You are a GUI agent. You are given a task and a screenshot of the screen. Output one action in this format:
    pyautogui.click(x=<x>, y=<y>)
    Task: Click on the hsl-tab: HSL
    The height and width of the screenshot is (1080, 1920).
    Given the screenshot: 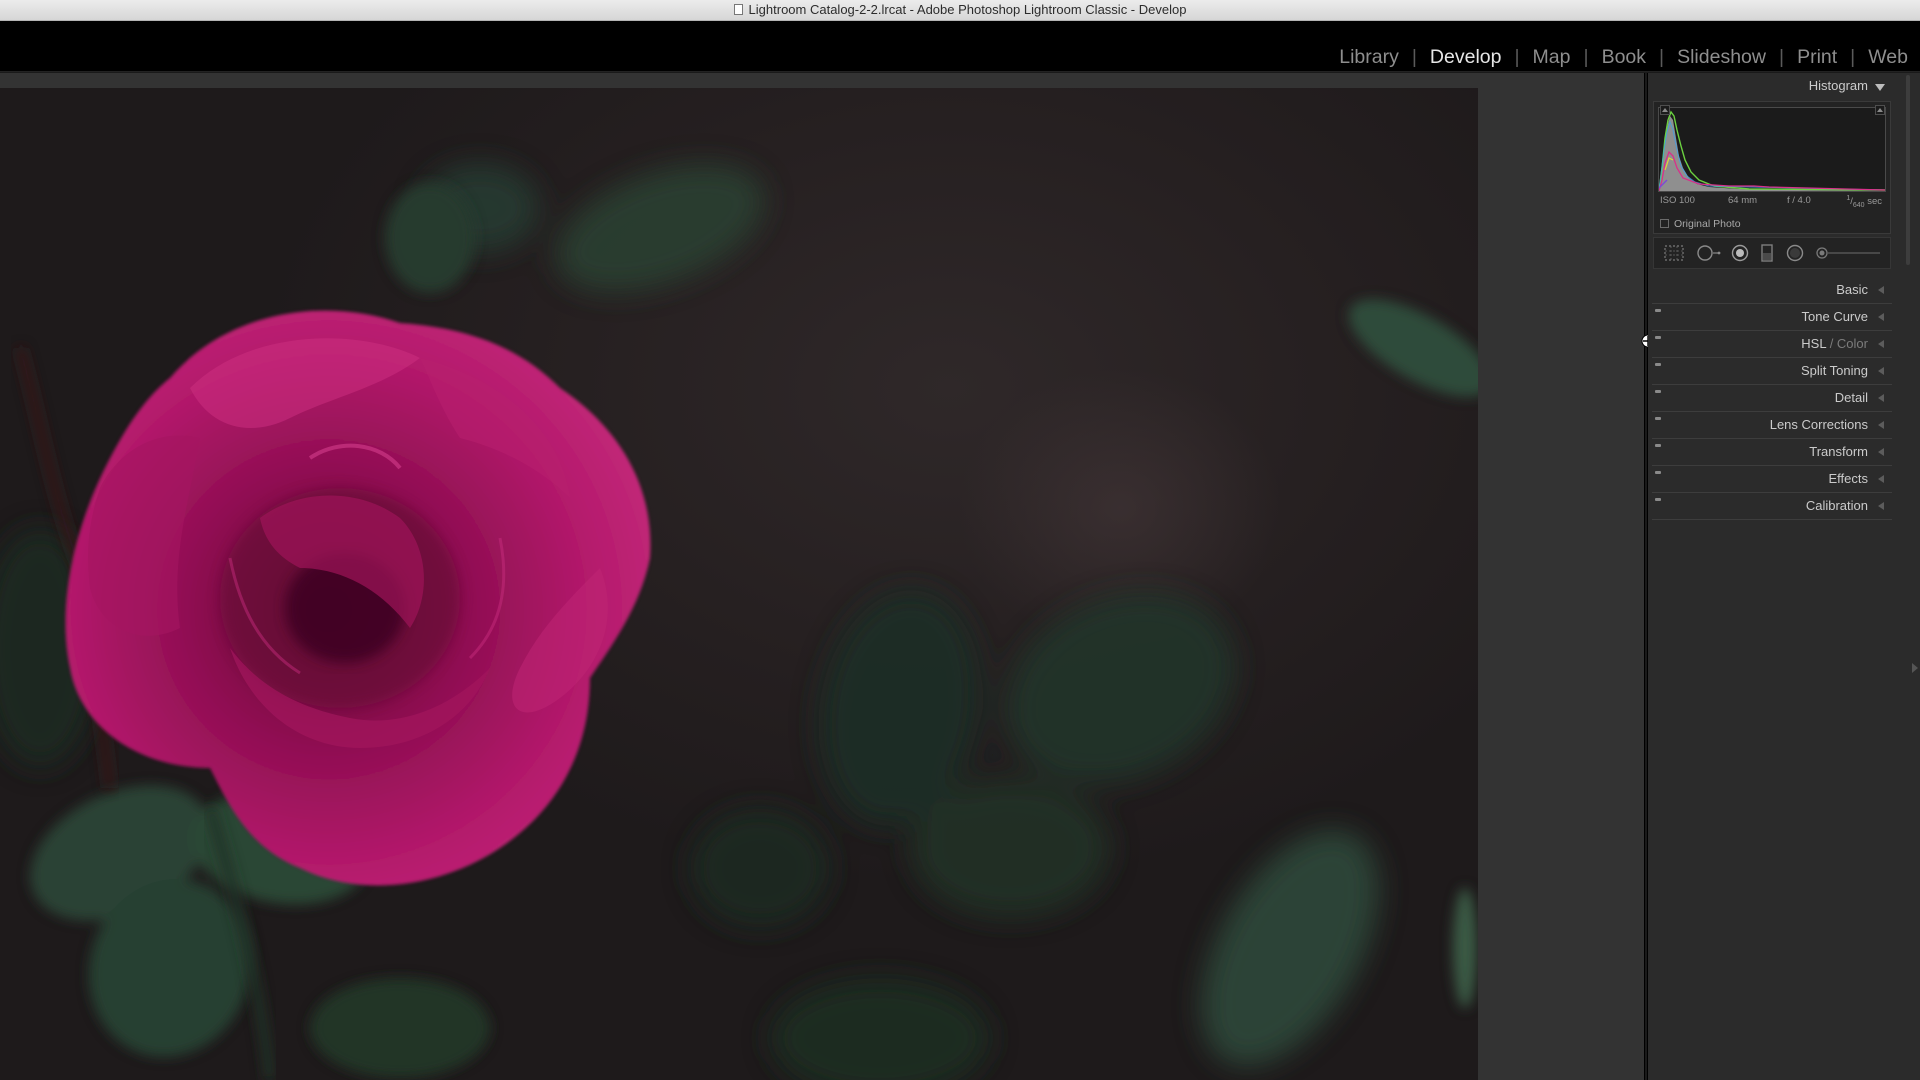 What is the action you would take?
    pyautogui.click(x=1813, y=343)
    